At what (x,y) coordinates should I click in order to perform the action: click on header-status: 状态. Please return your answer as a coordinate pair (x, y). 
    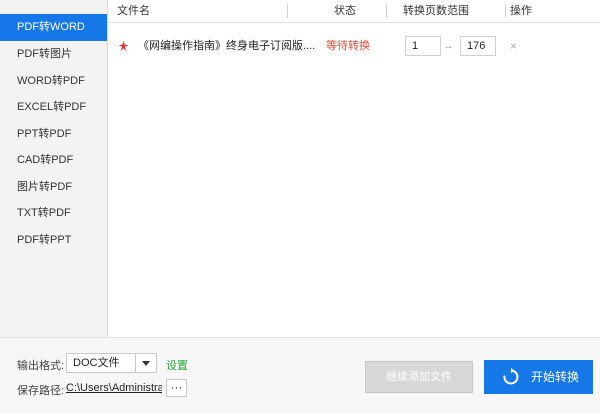
    Looking at the image, I should click on (345, 11).